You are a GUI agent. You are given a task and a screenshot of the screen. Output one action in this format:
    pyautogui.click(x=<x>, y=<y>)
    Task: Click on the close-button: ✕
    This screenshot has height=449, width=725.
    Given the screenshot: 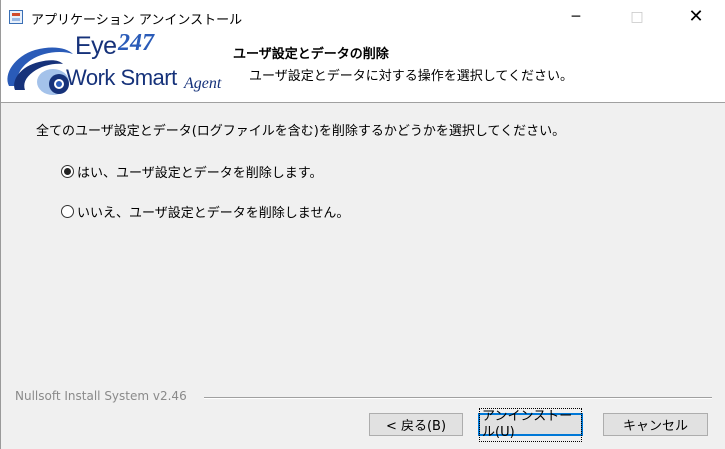 What is the action you would take?
    pyautogui.click(x=696, y=17)
    